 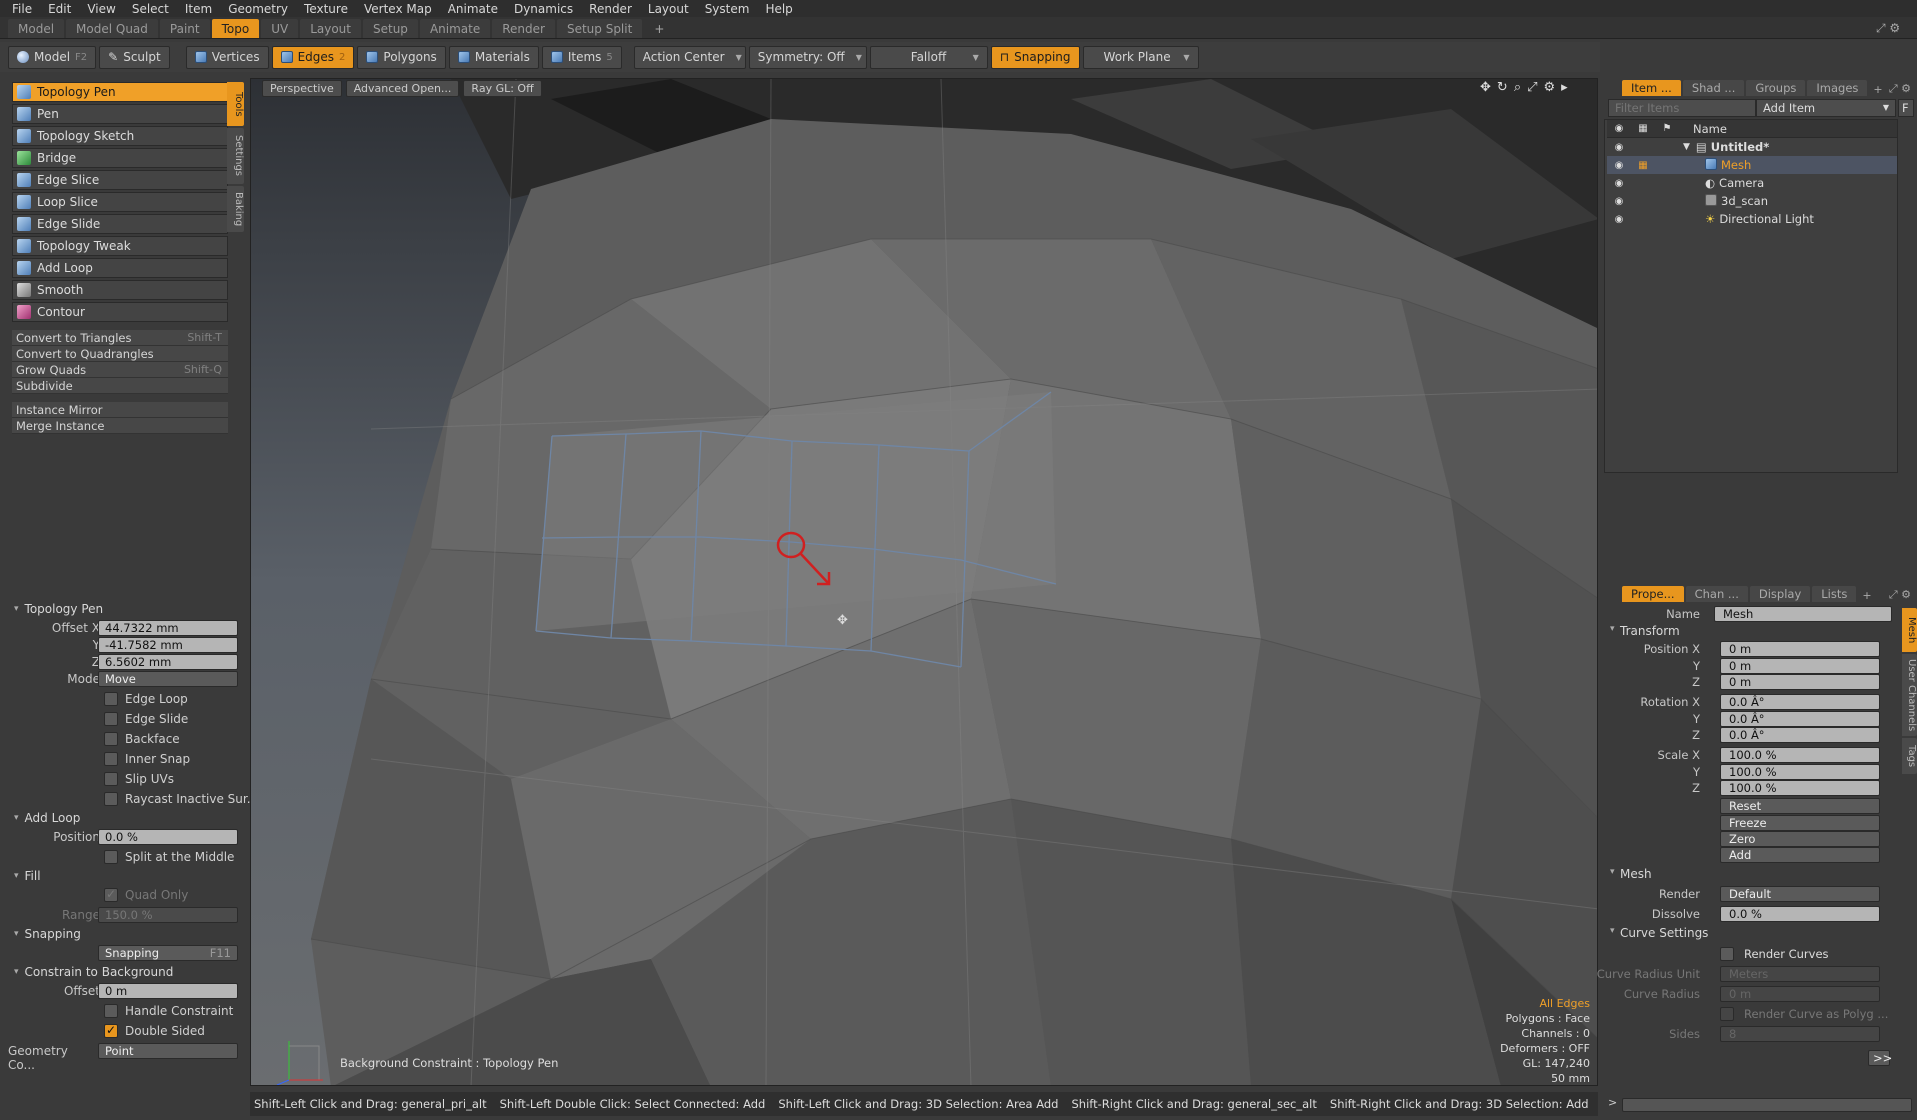 What do you see at coordinates (61, 9) in the screenshot?
I see `menu-edit: Edit` at bounding box center [61, 9].